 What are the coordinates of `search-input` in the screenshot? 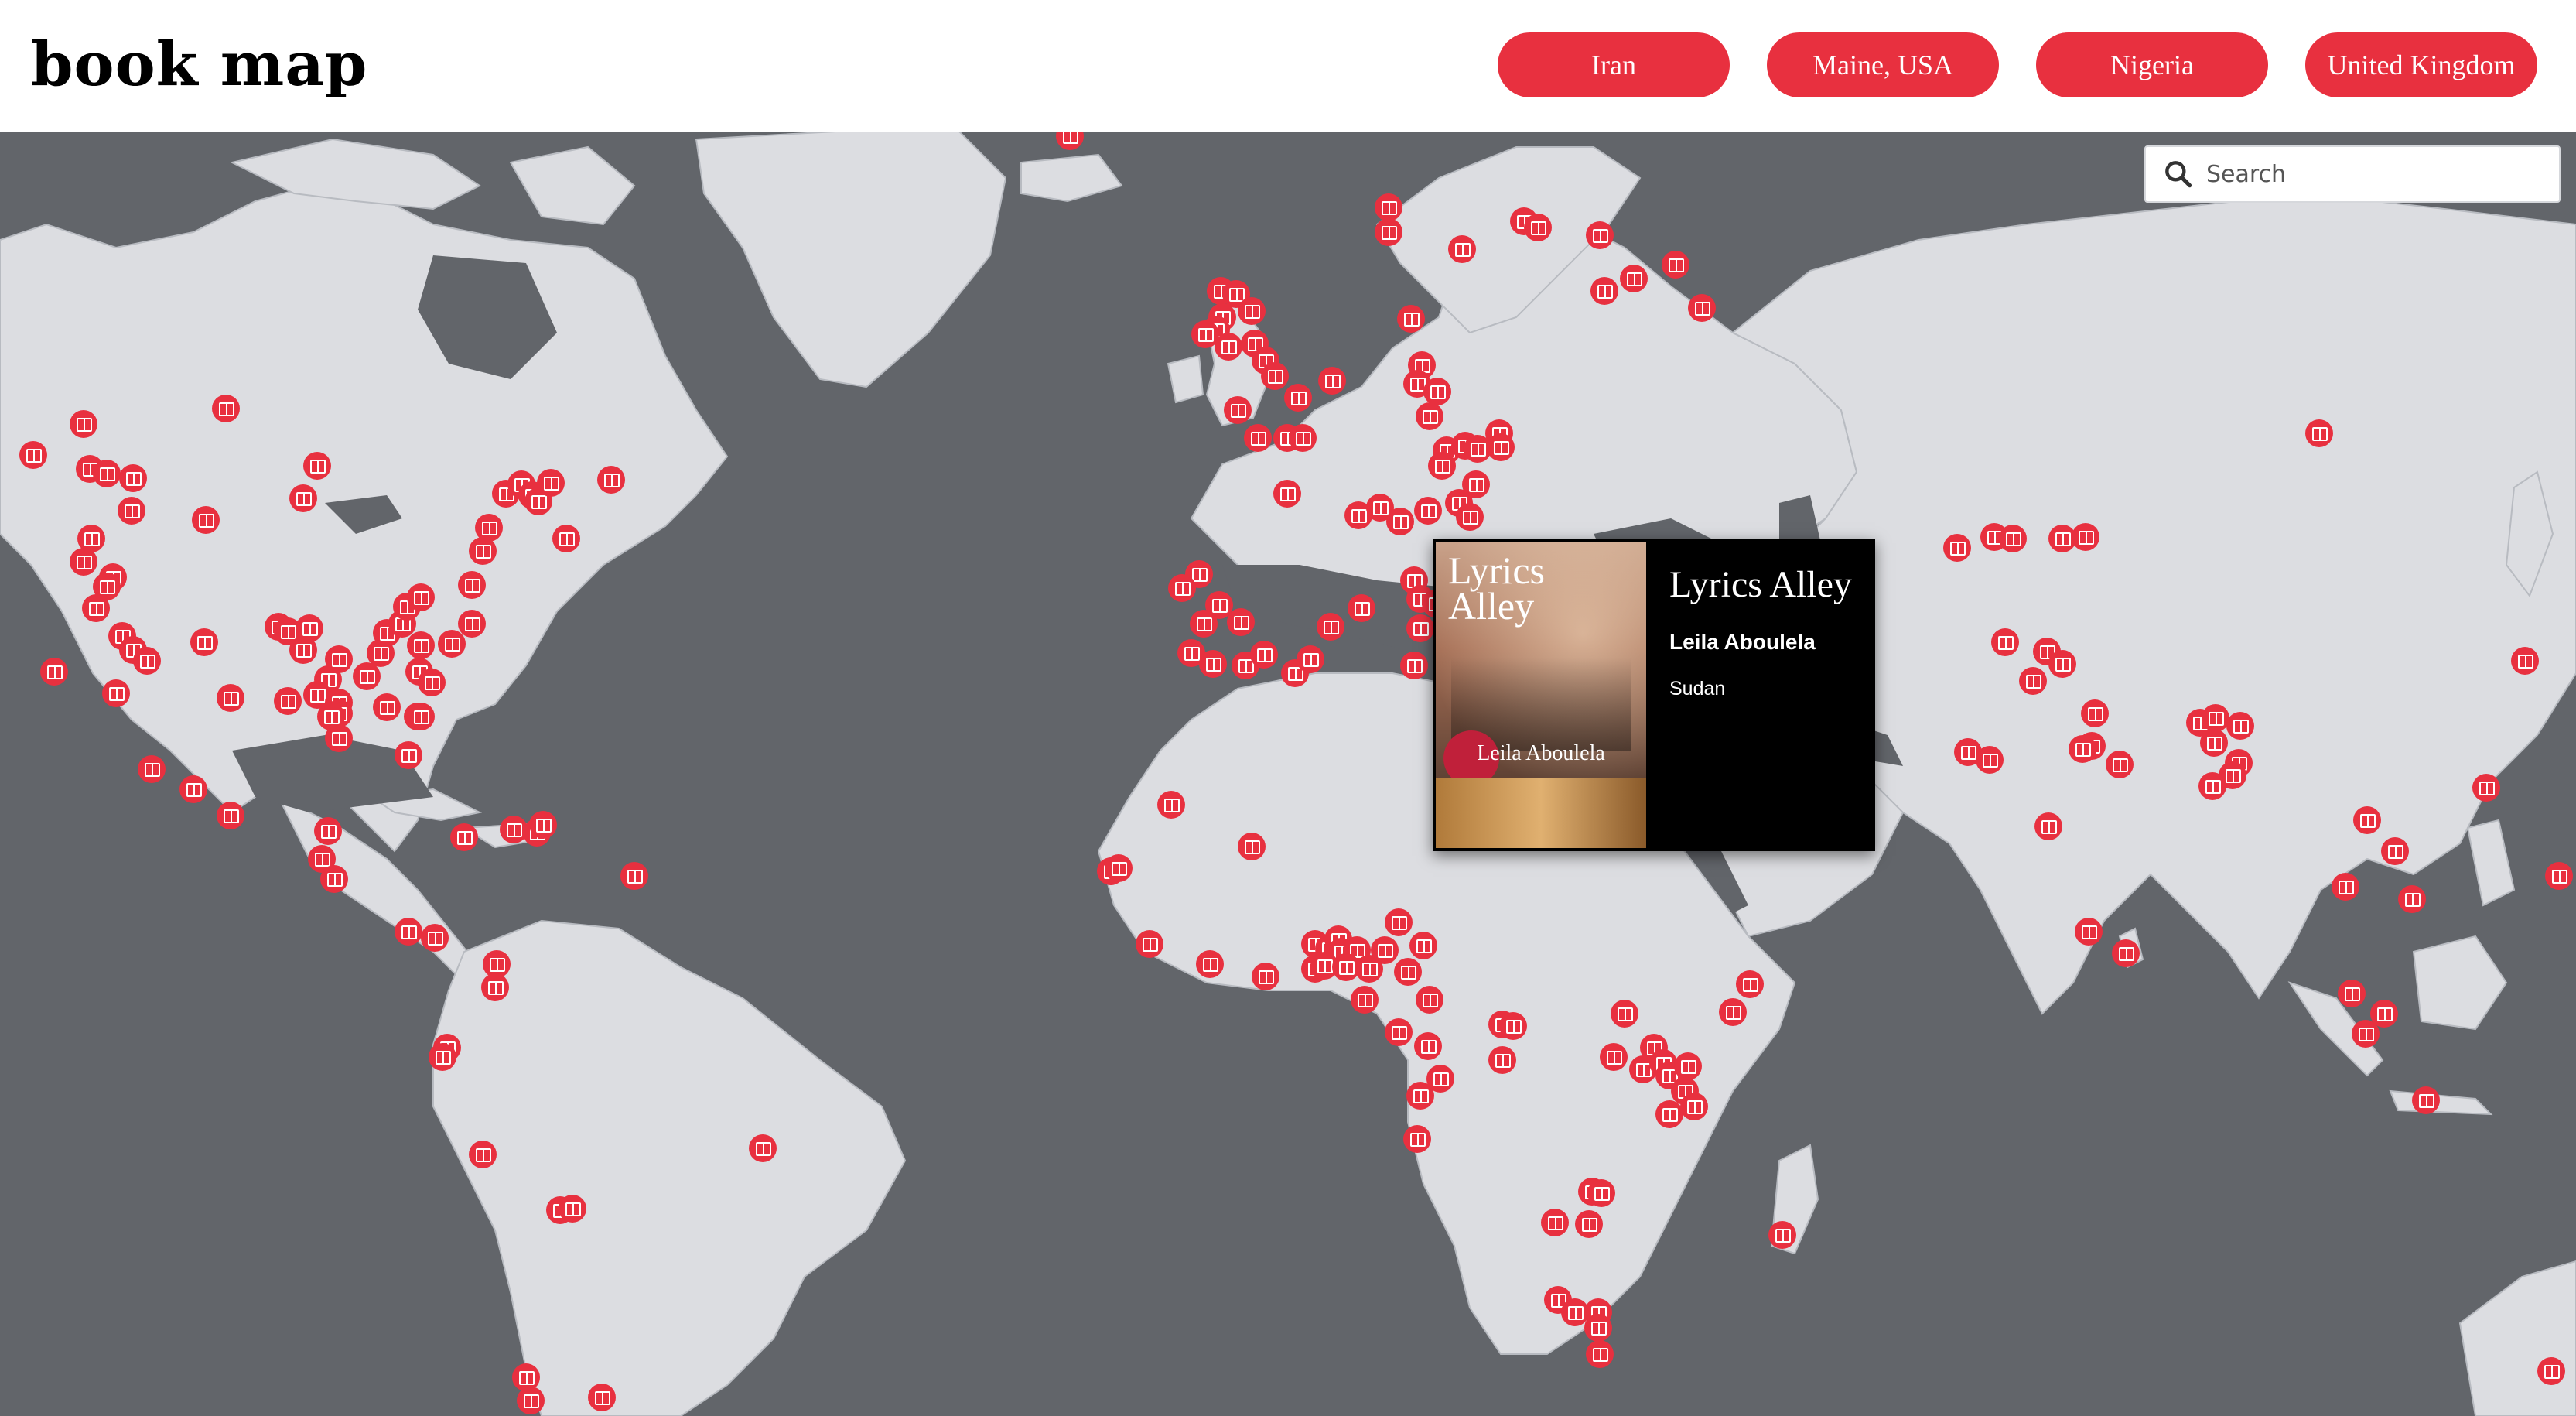 It's located at (2369, 174).